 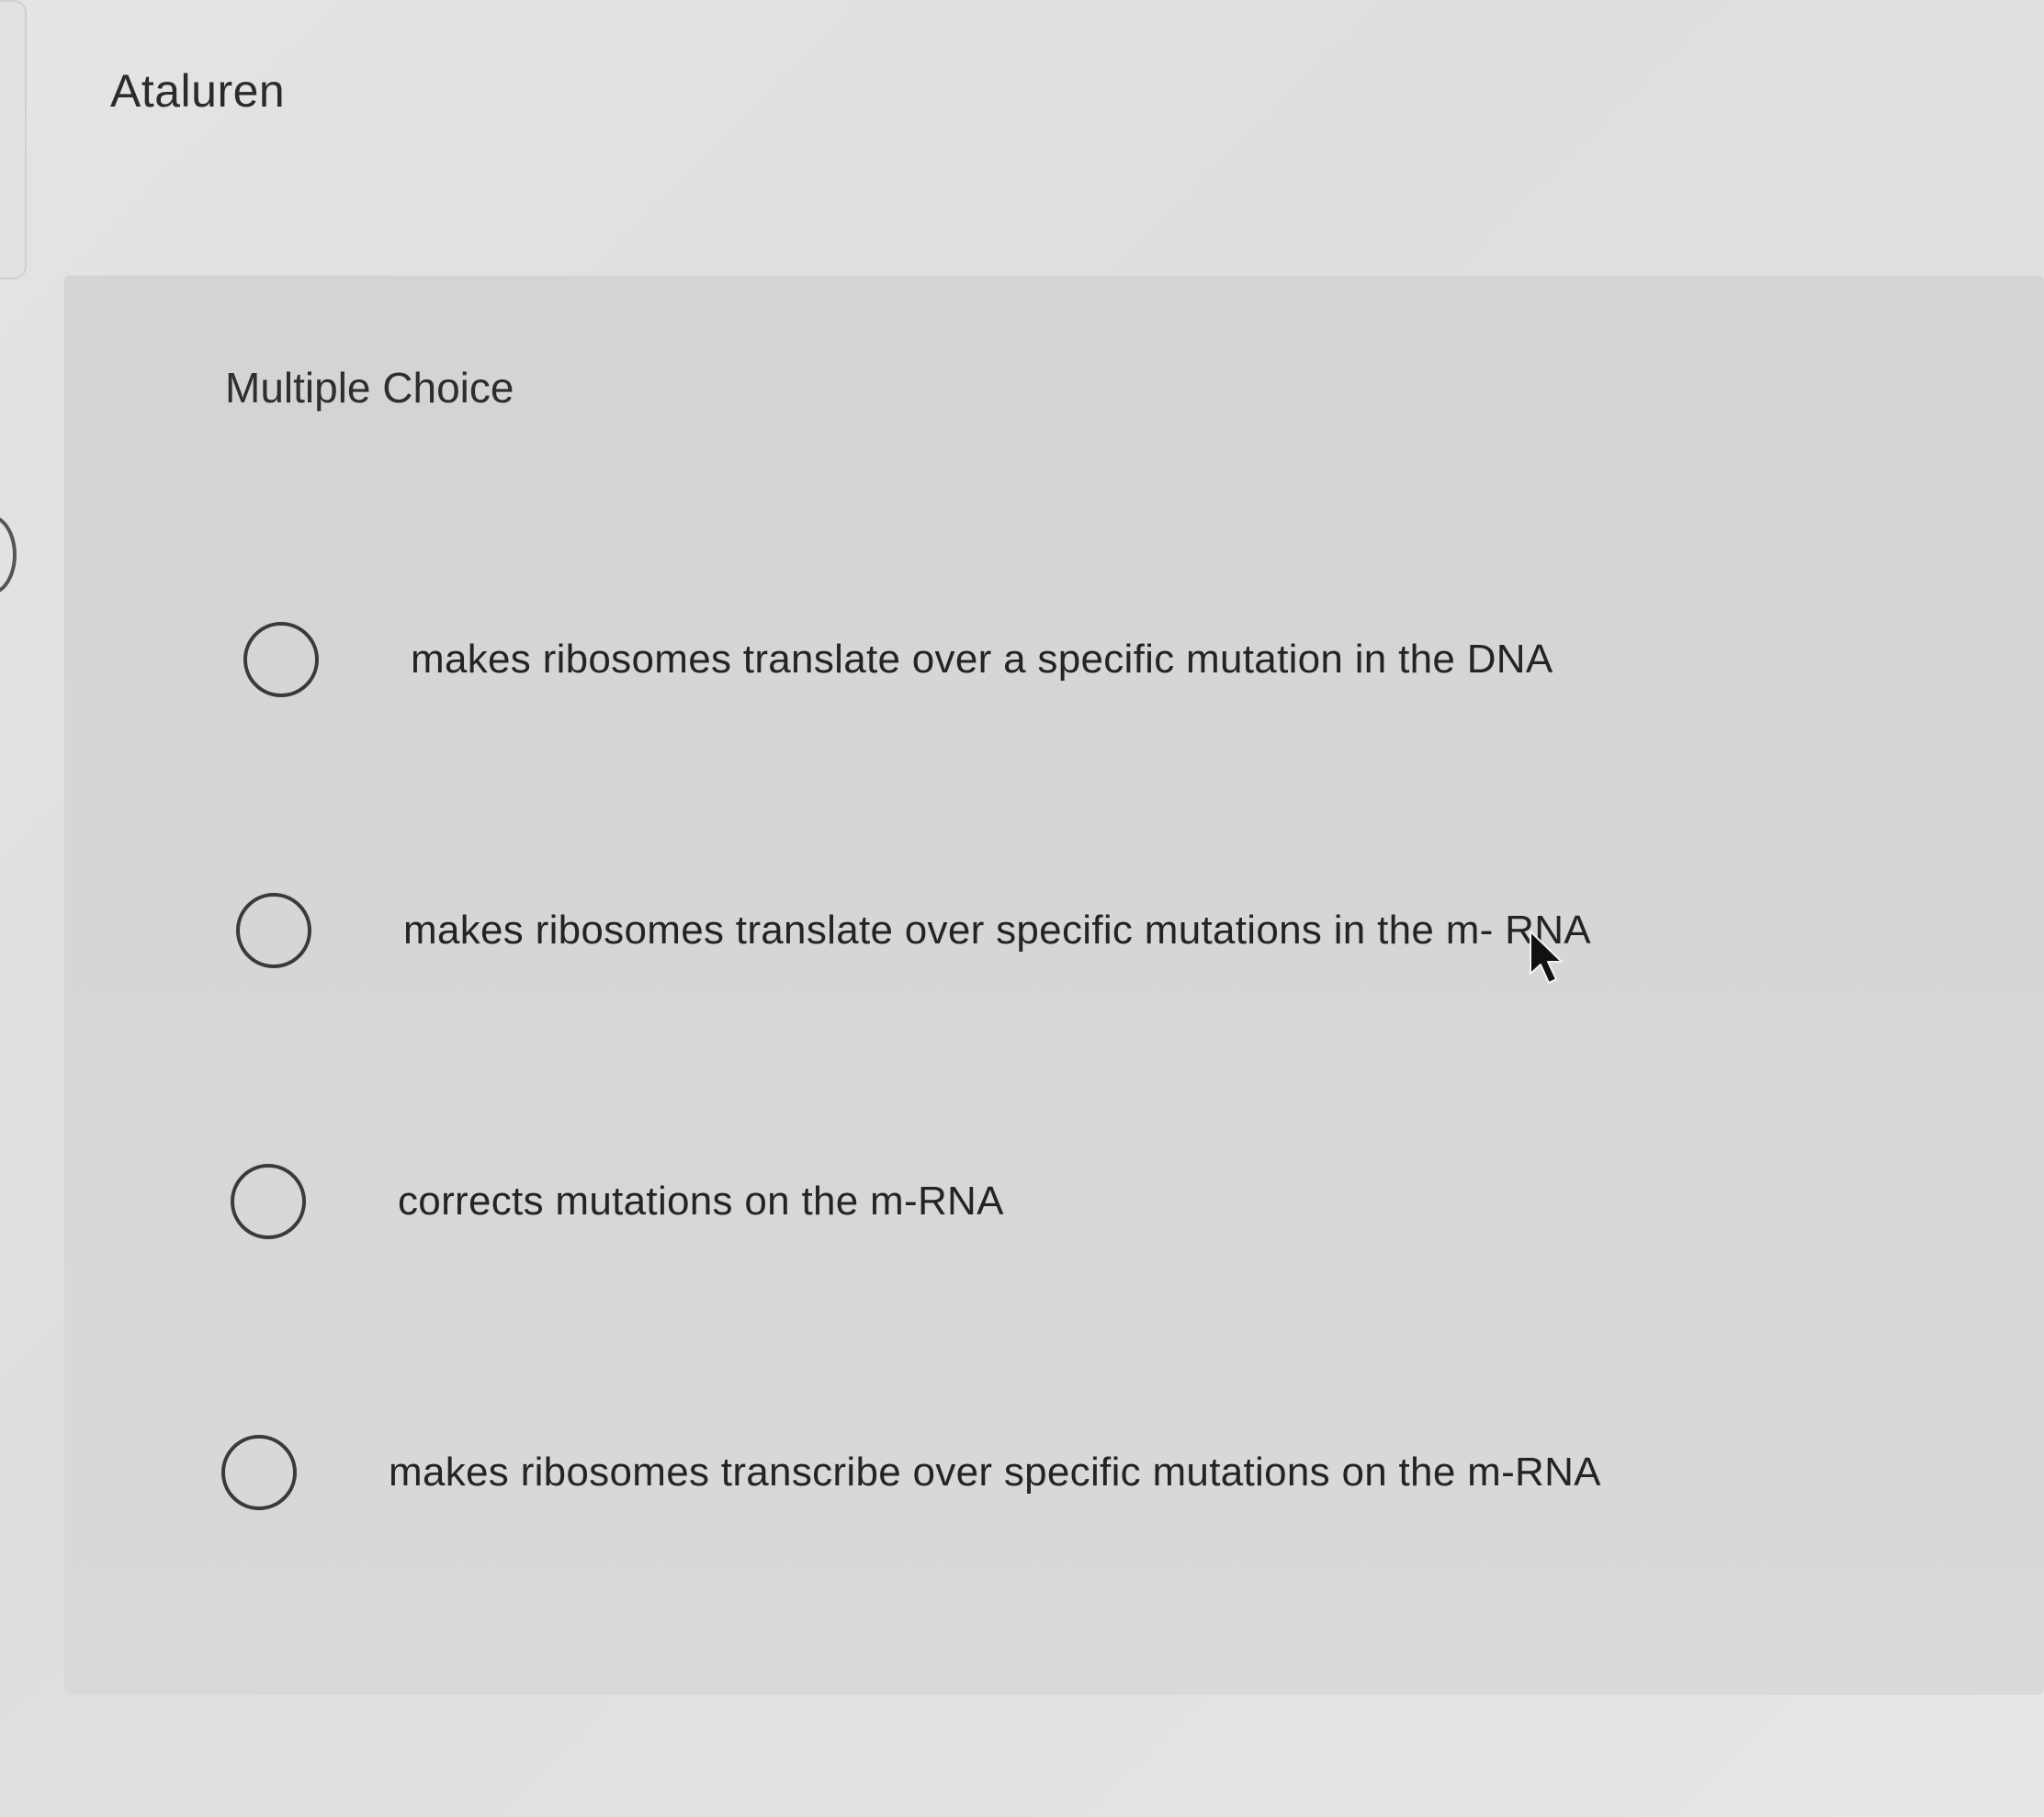 What do you see at coordinates (13, 139) in the screenshot?
I see `previous-panel-edge` at bounding box center [13, 139].